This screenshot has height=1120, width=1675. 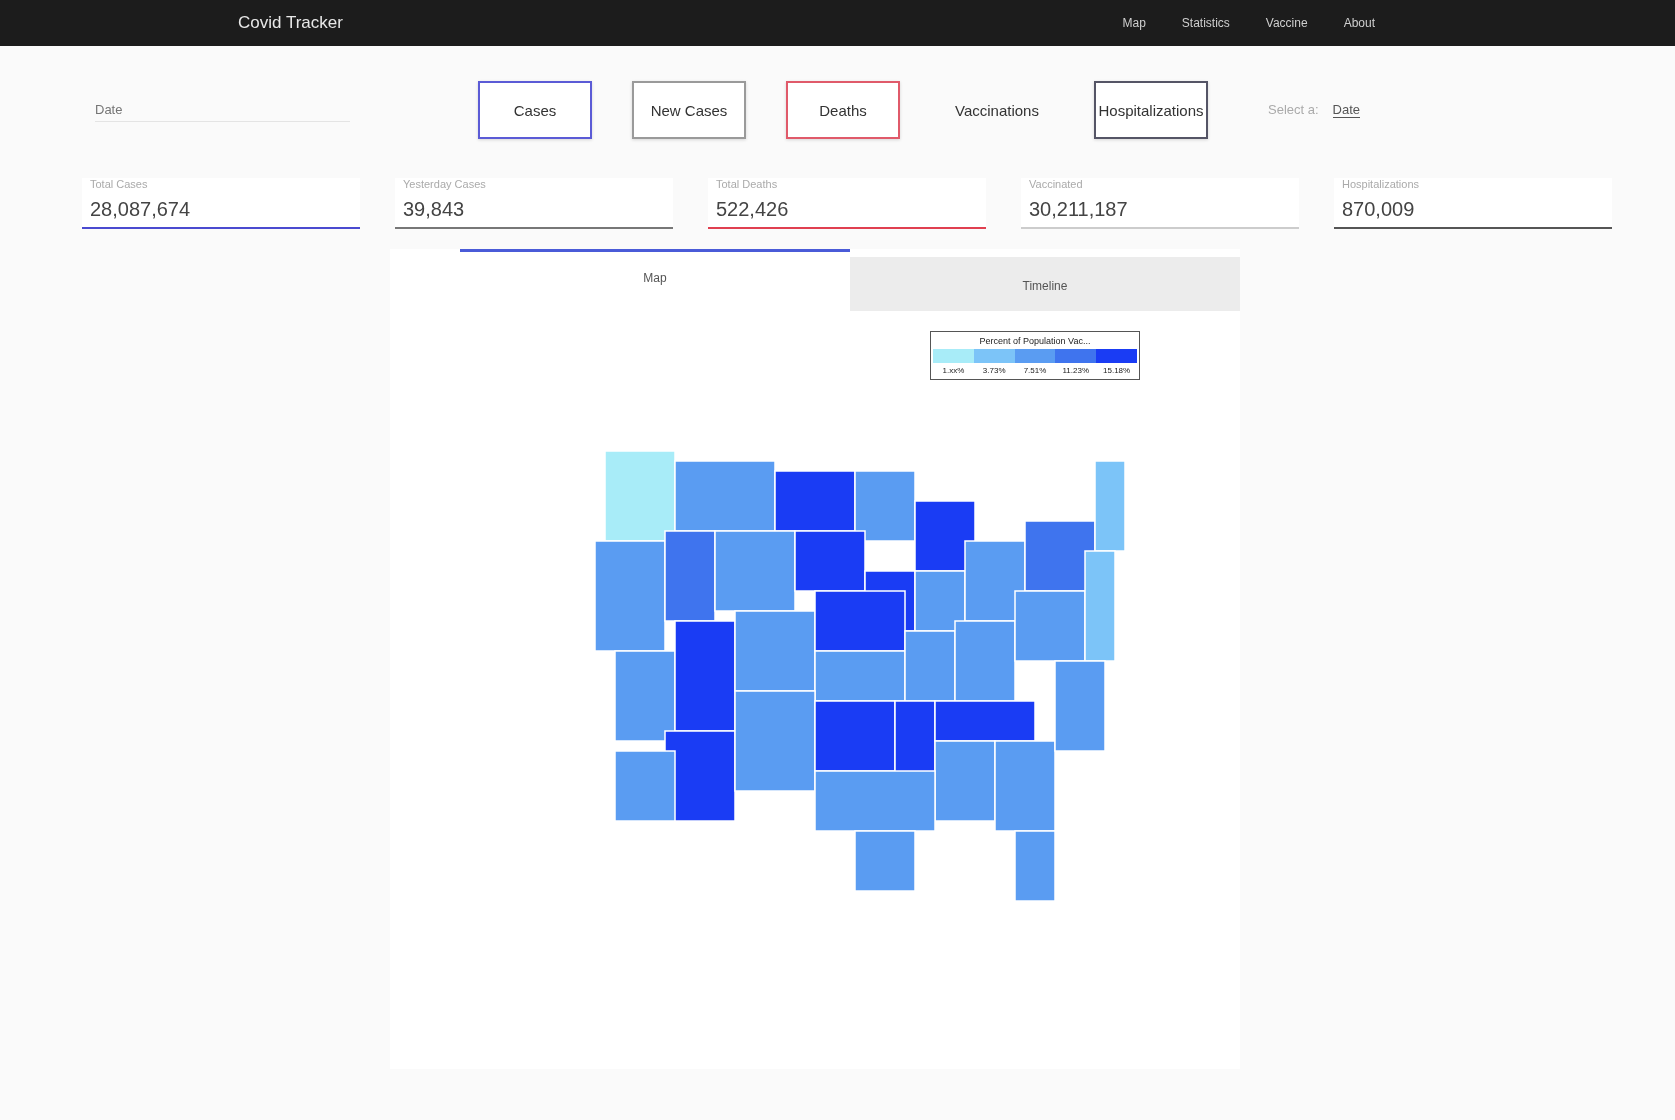 I want to click on stat-label: Yesterday Cases, so click(x=445, y=184).